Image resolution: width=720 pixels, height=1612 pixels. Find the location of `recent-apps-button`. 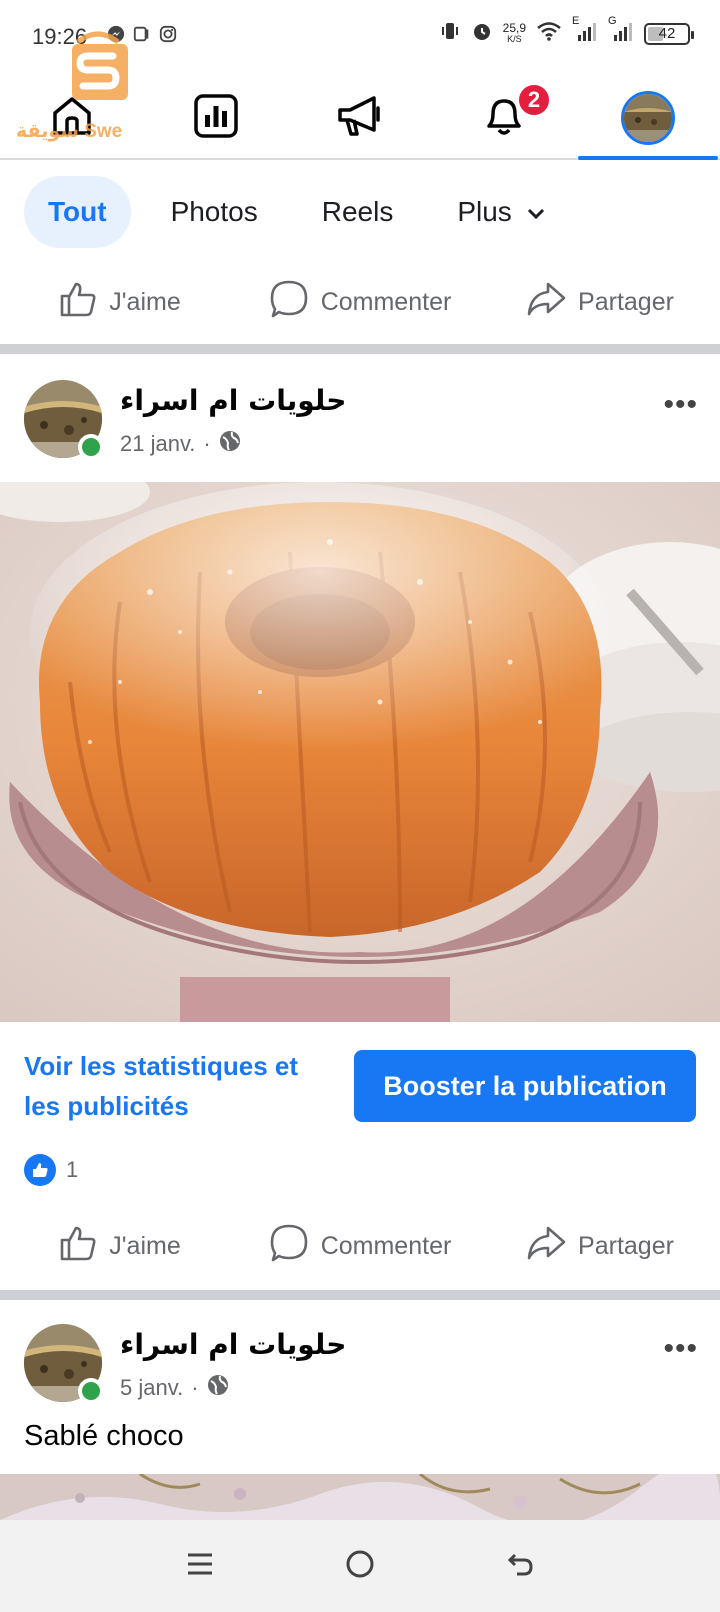

recent-apps-button is located at coordinates (200, 1566).